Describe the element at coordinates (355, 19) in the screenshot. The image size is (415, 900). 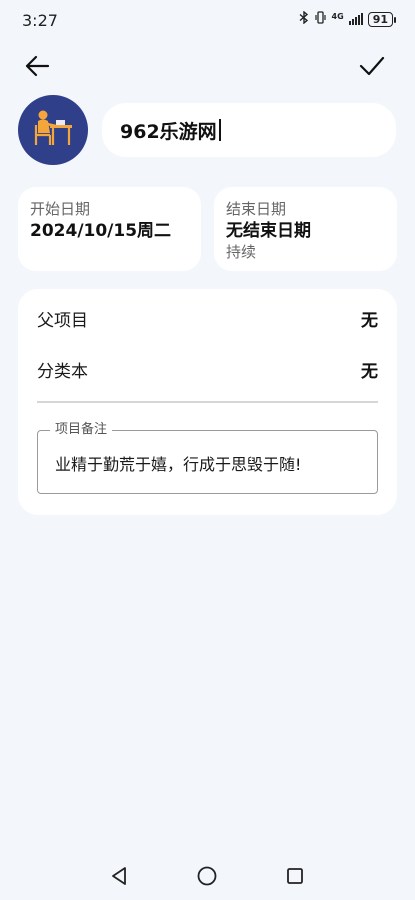
I see `signal-icon` at that location.